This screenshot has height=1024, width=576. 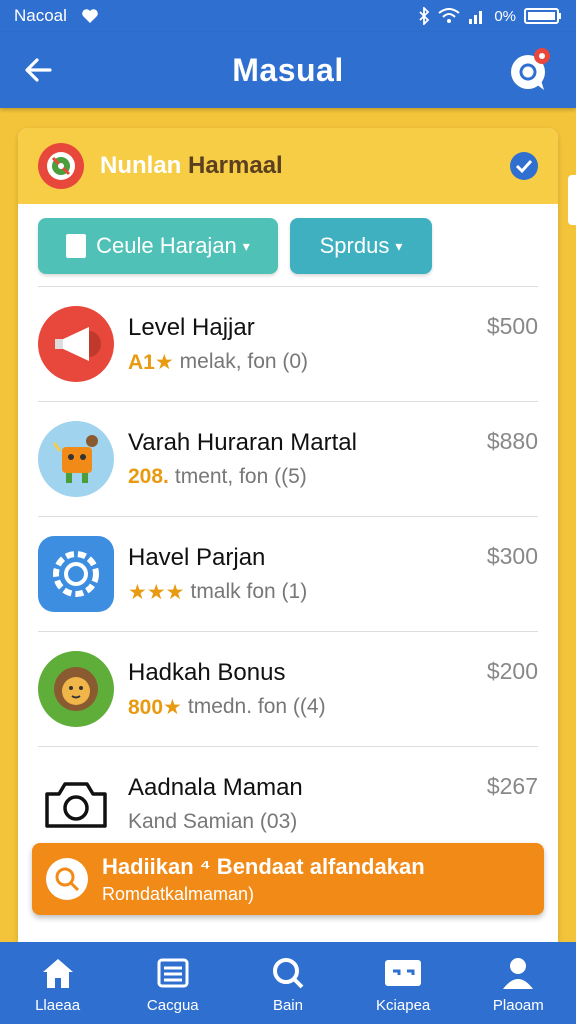 What do you see at coordinates (424, 16) in the screenshot?
I see `bluetooth-icon` at bounding box center [424, 16].